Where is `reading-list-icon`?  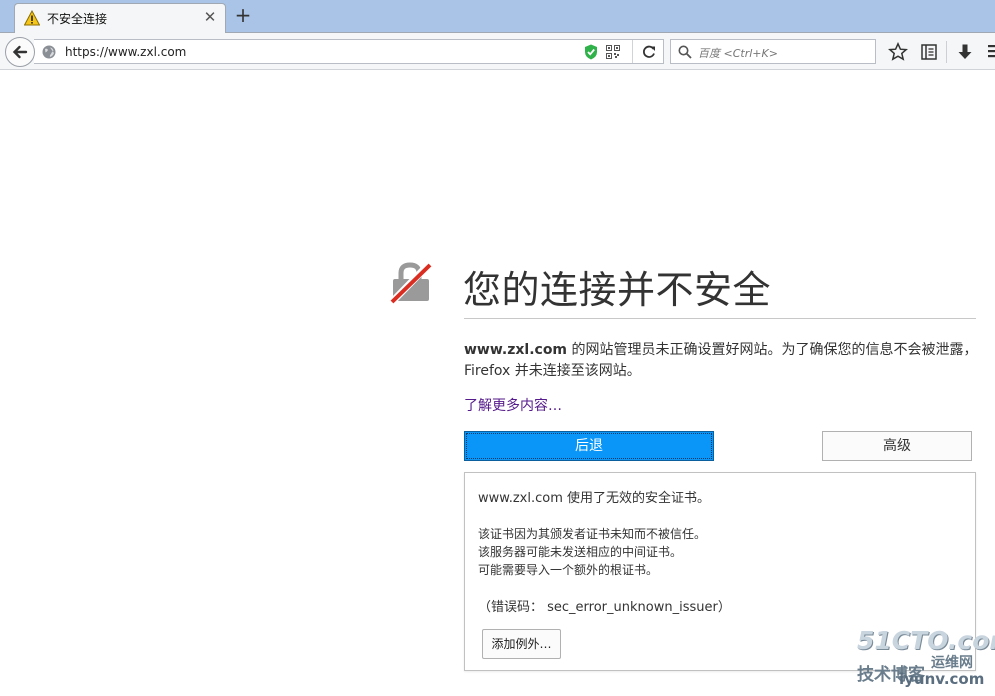 reading-list-icon is located at coordinates (929, 52).